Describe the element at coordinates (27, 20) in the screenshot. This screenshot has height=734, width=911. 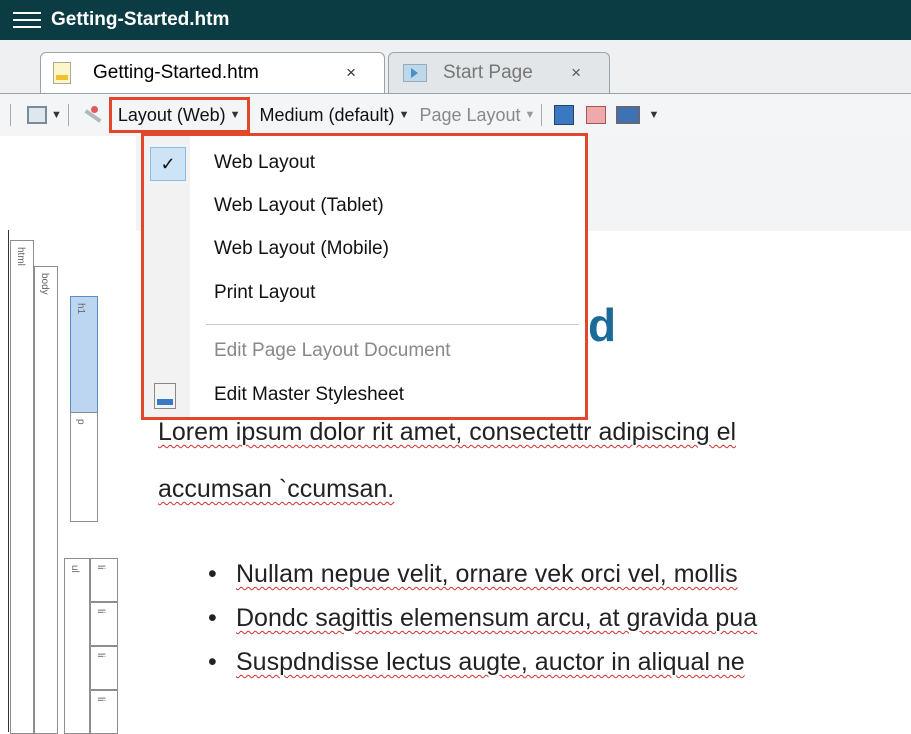
I see `hamburger-menu-icon` at that location.